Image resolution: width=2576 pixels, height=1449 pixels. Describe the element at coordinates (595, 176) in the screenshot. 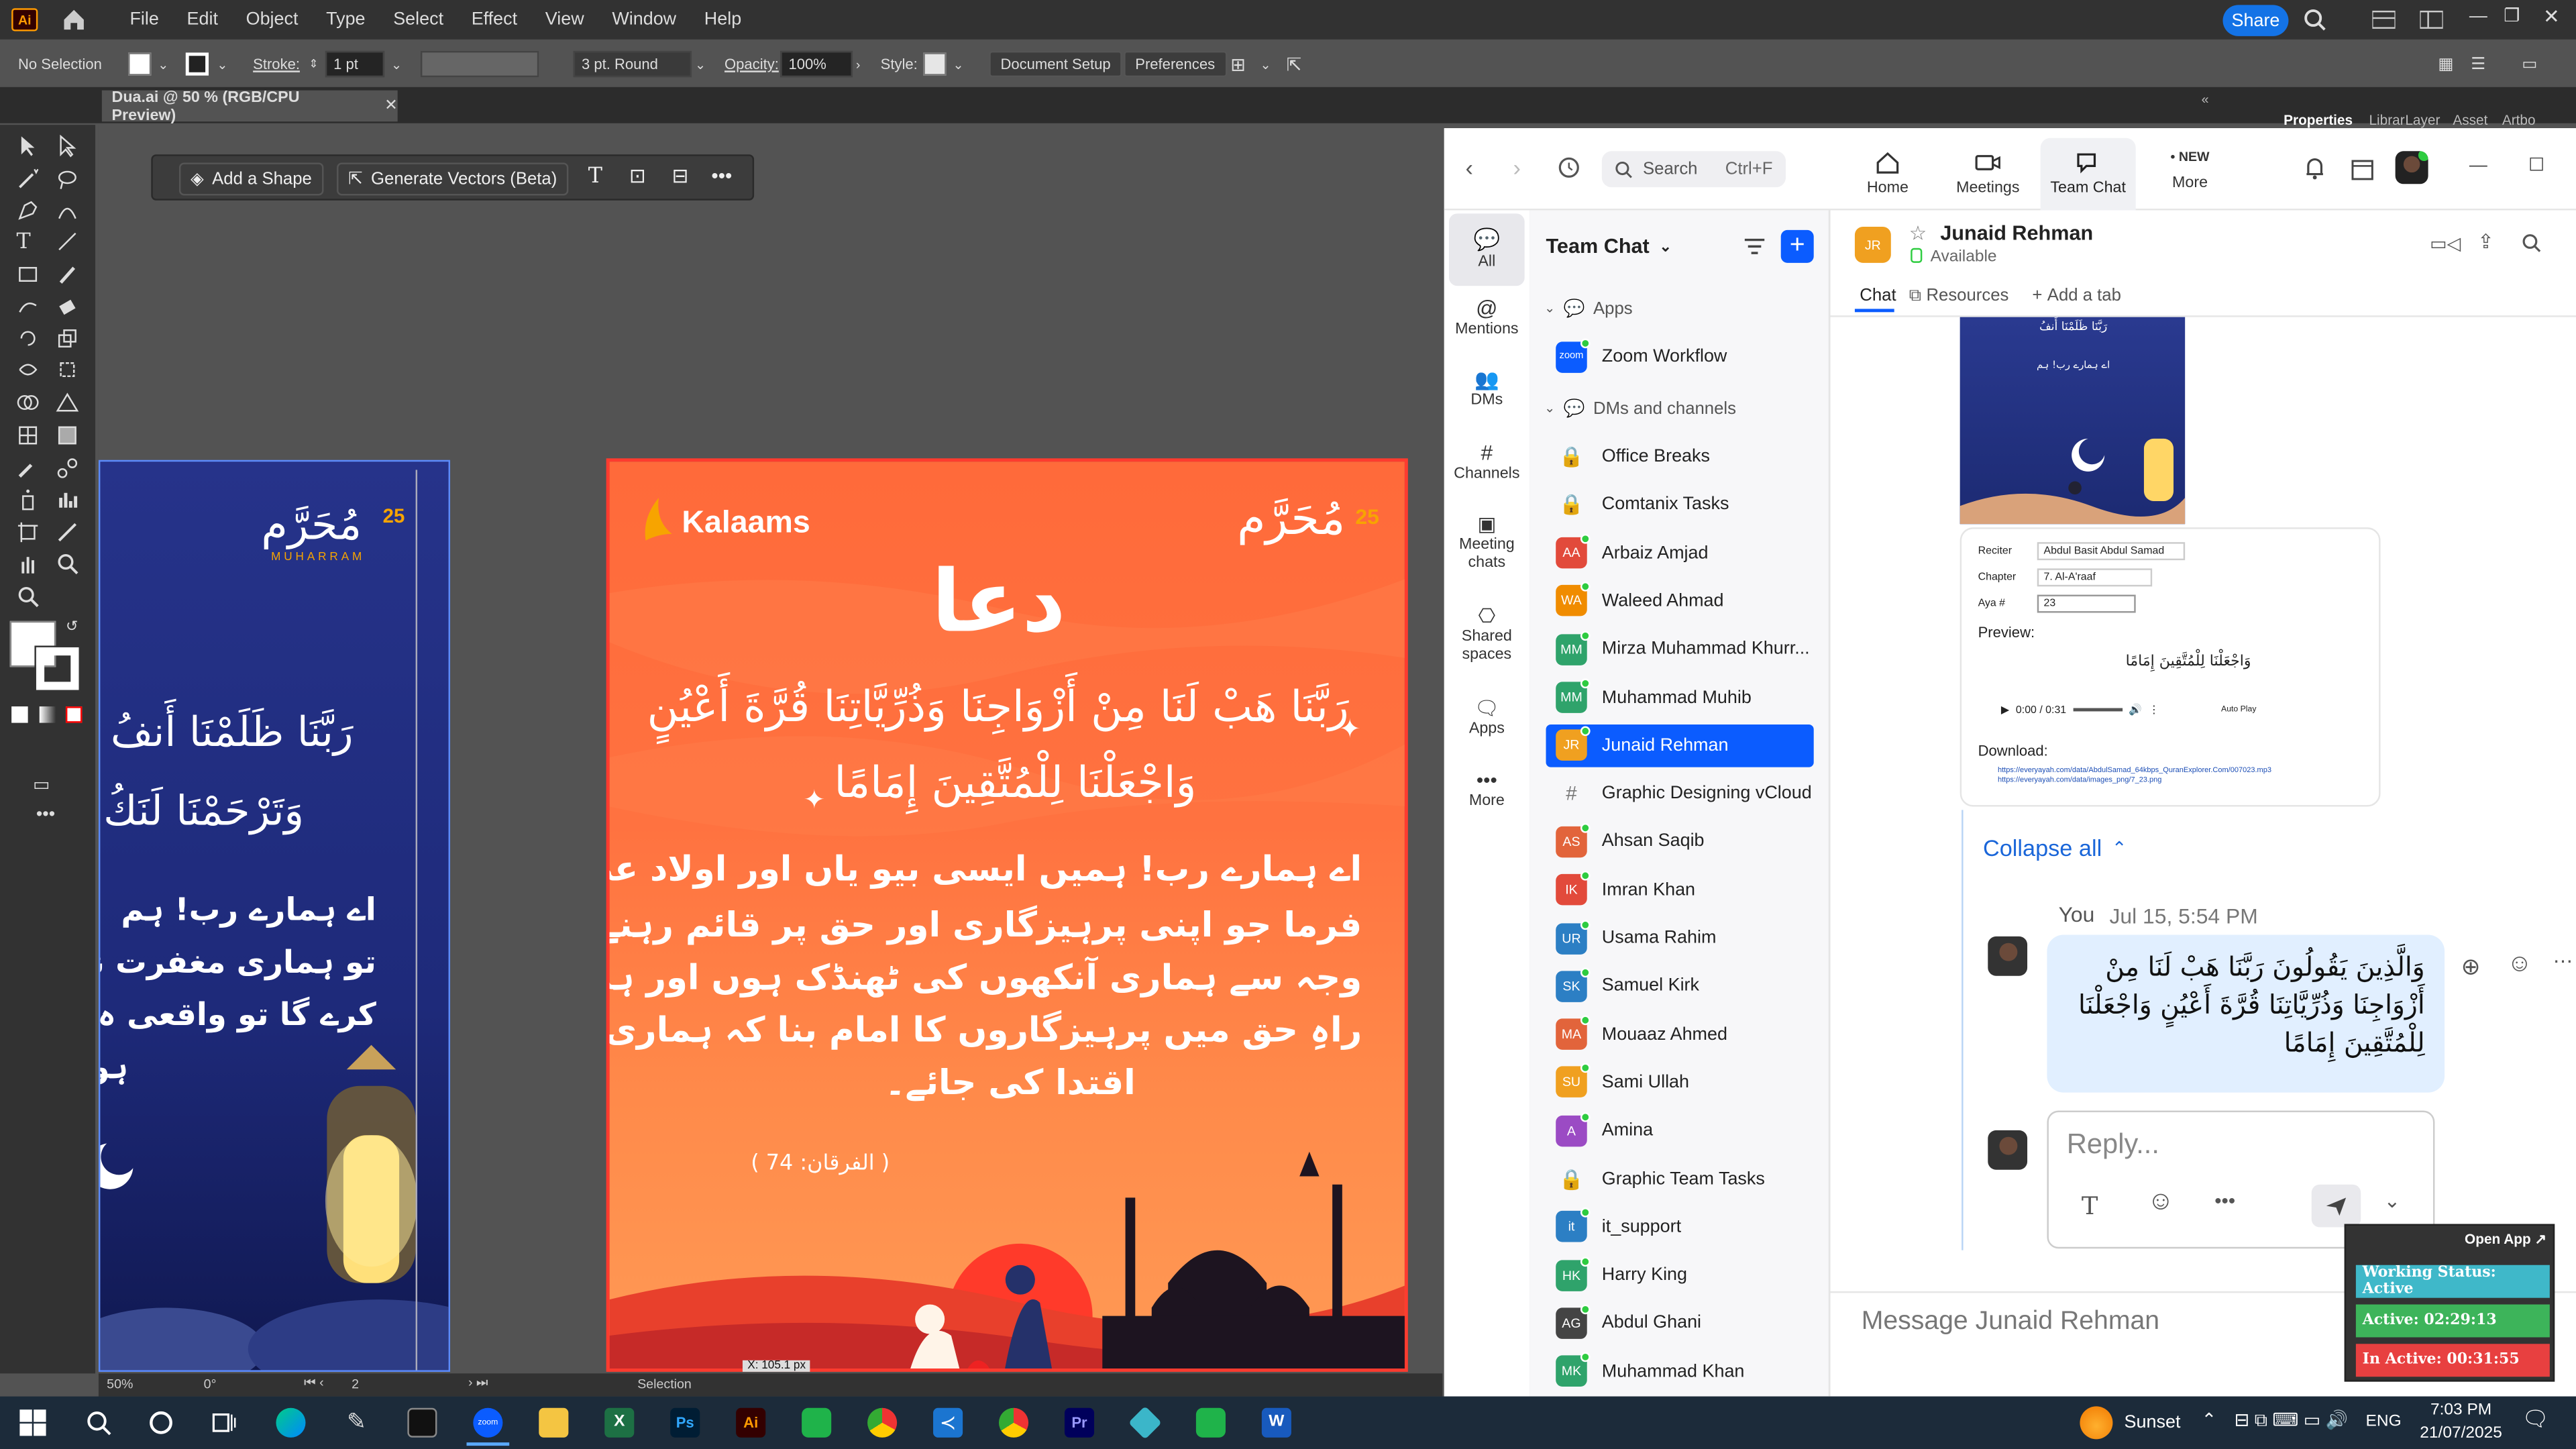

I see `type-icon: T` at that location.